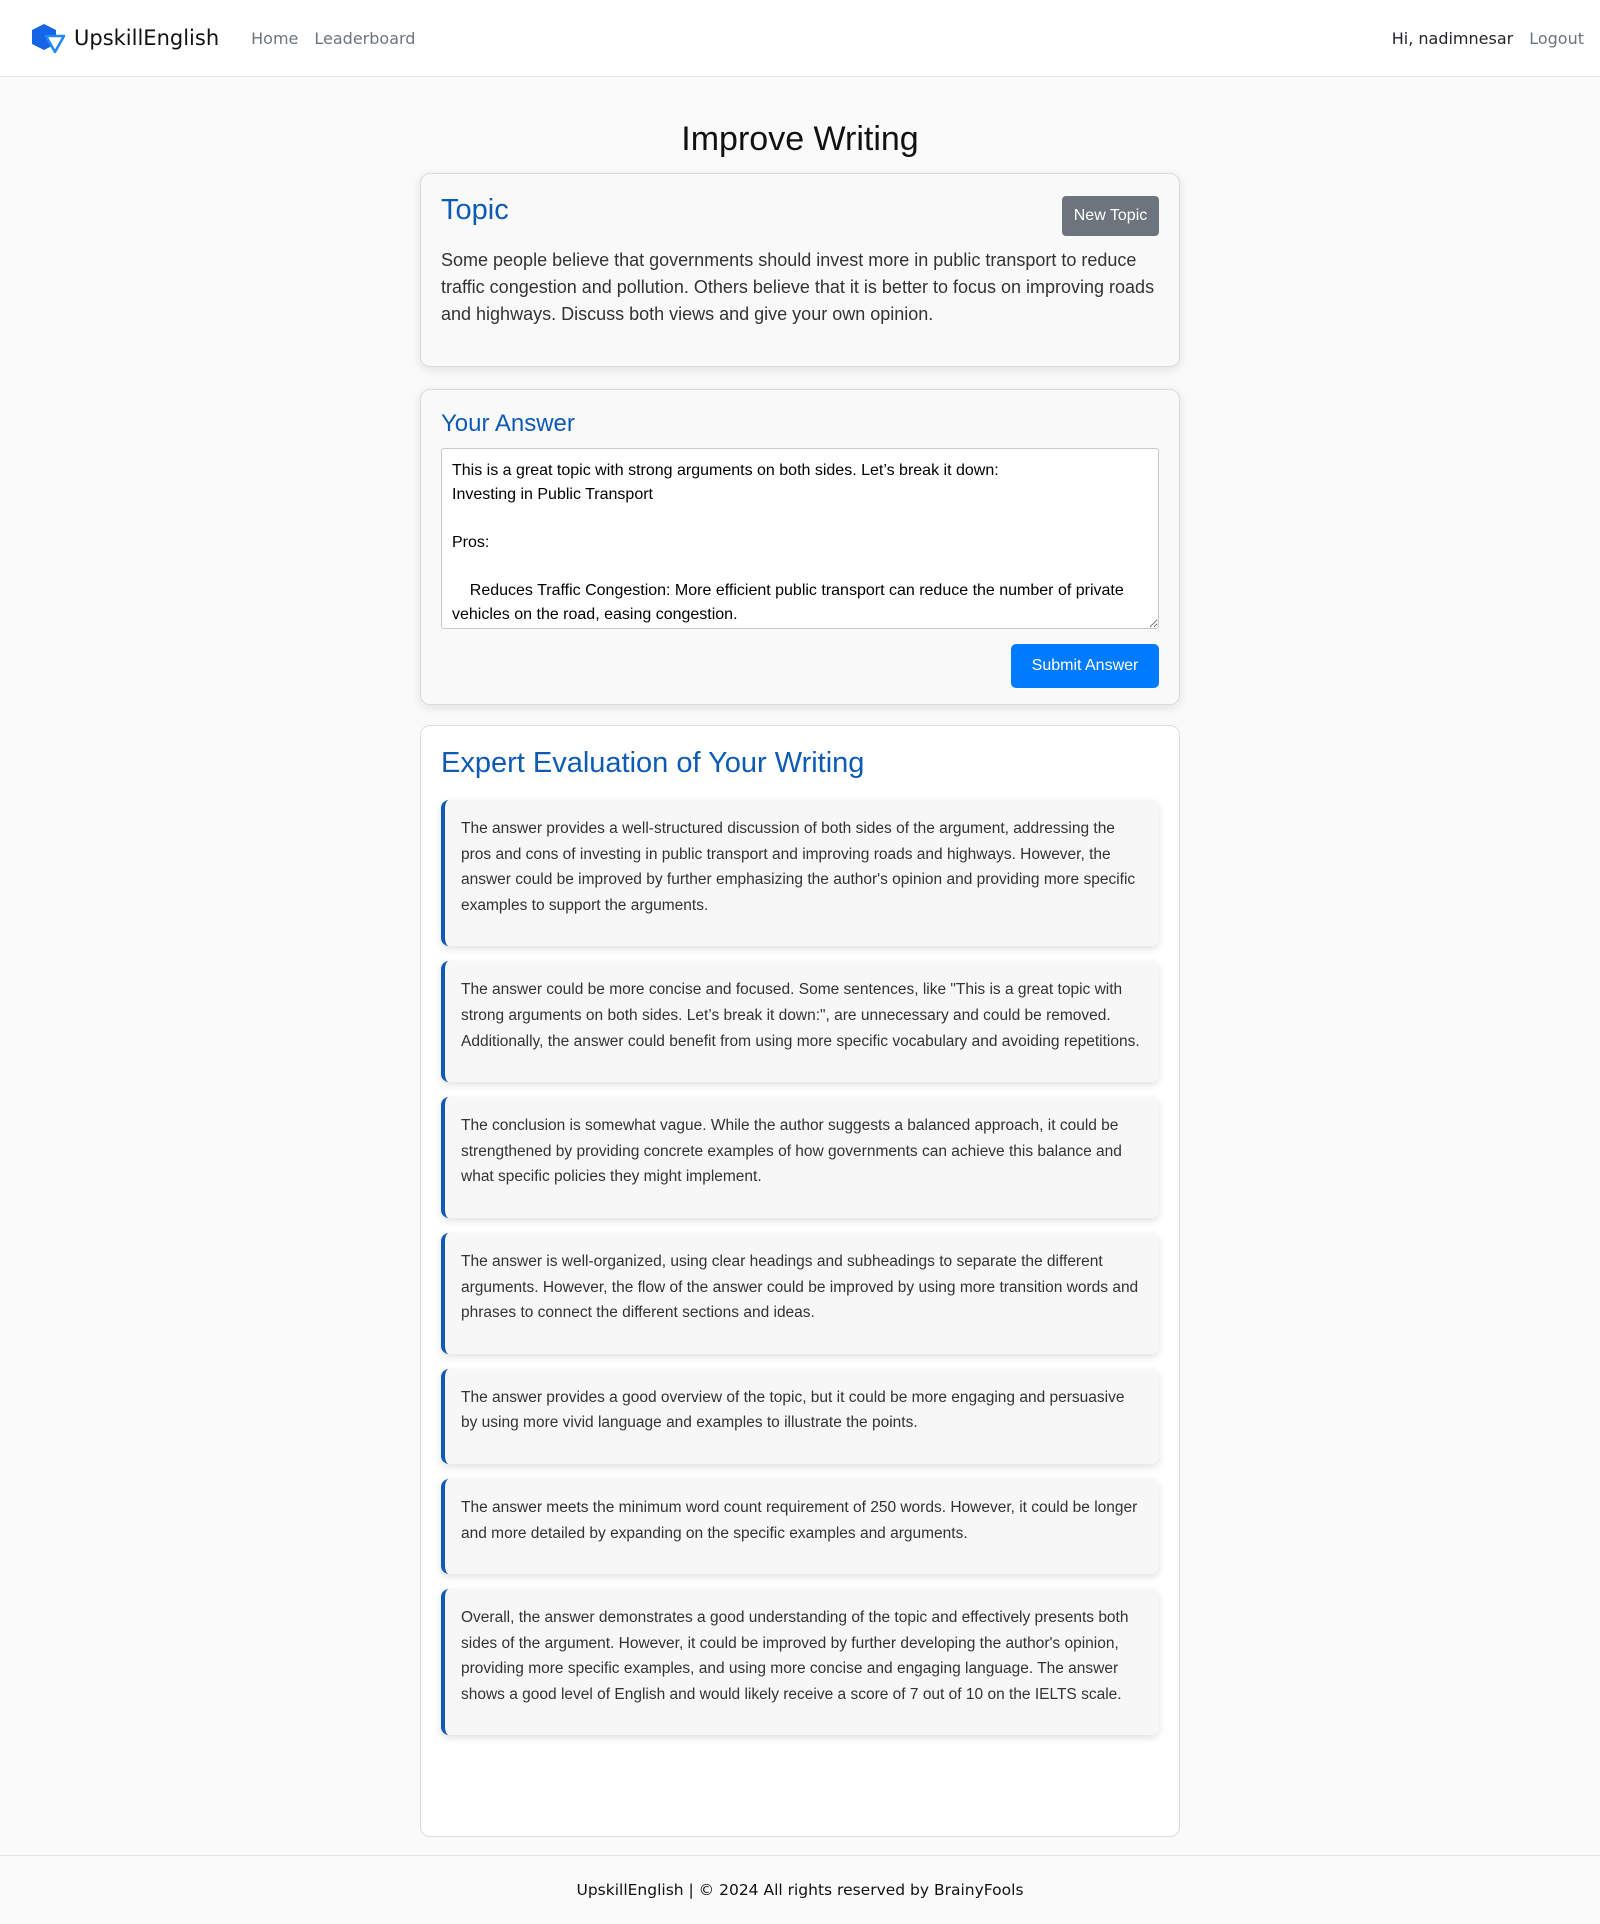  I want to click on brand-link: UpskillEnglish, so click(124, 38).